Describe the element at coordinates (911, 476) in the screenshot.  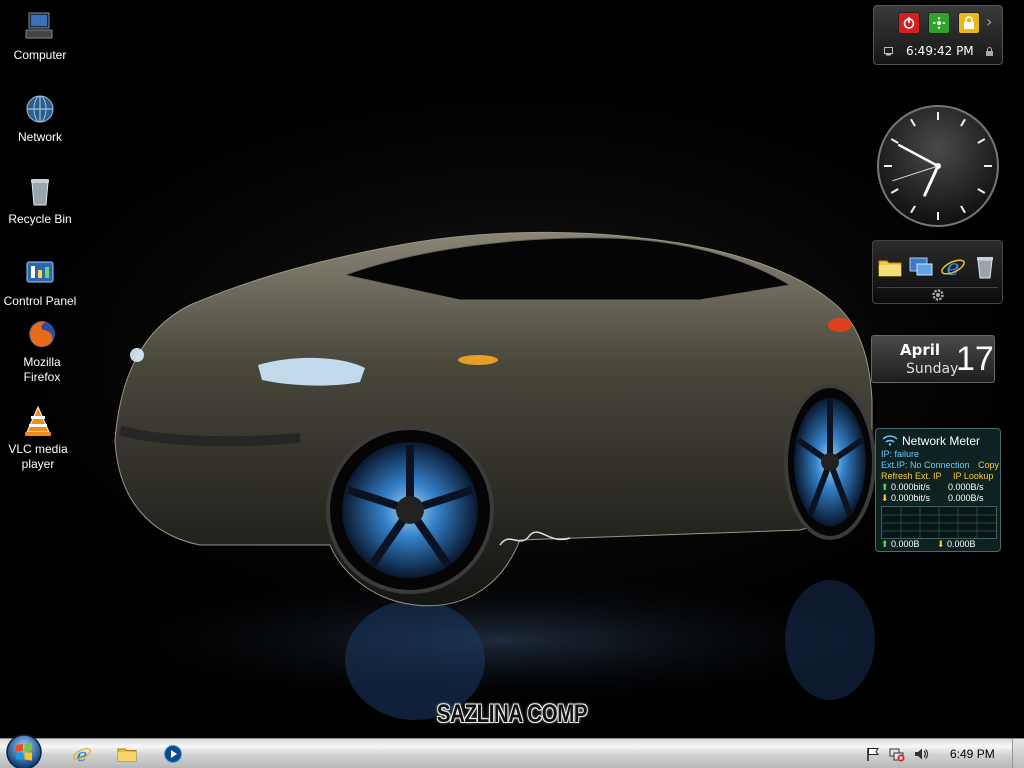
I see `refresh-ext-ip-link: Refresh Ext. IP` at that location.